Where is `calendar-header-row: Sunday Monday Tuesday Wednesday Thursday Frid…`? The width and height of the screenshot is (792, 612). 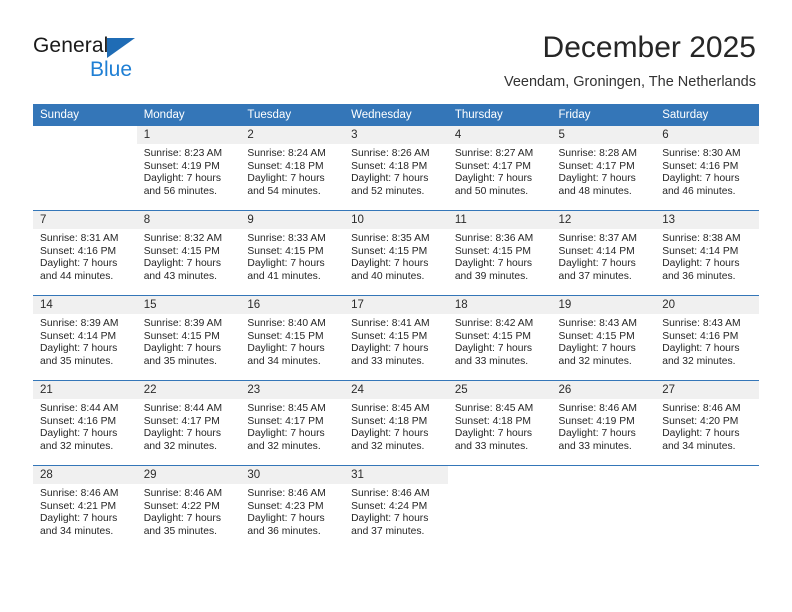
calendar-header-row: Sunday Monday Tuesday Wednesday Thursday Frid… is located at coordinates (396, 115).